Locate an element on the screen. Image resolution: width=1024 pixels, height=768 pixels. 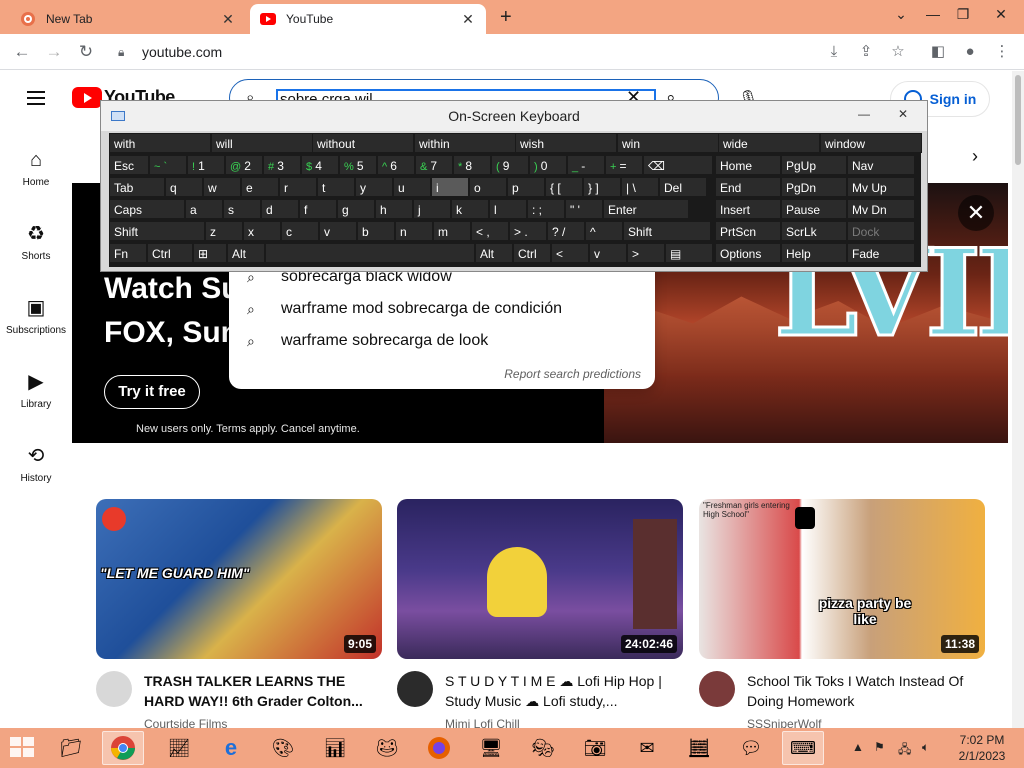
osk-key-dock: Dock is located at coordinates (881, 231).